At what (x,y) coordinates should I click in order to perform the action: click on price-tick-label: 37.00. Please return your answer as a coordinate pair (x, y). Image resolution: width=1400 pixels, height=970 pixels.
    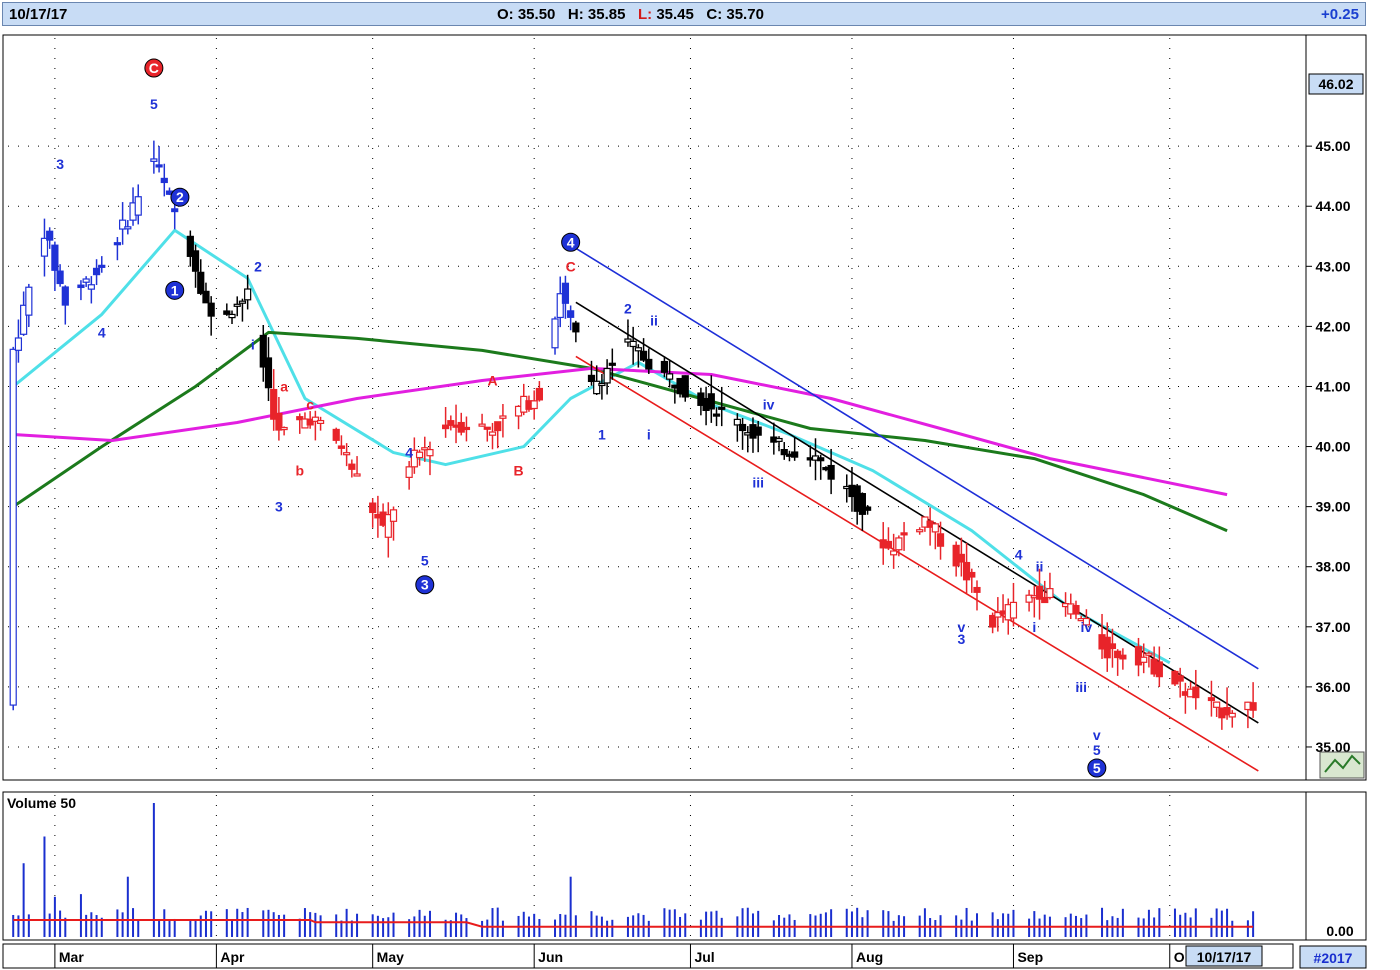
    Looking at the image, I should click on (1332, 627).